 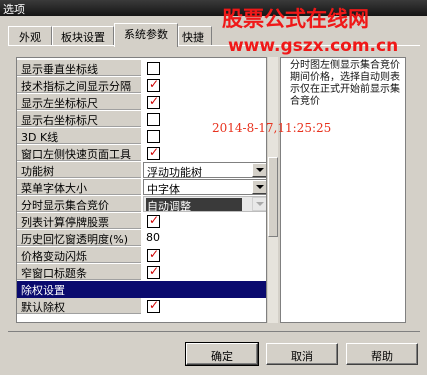 What do you see at coordinates (79, 187) in the screenshot?
I see `setting-label: 菜单字体大小` at bounding box center [79, 187].